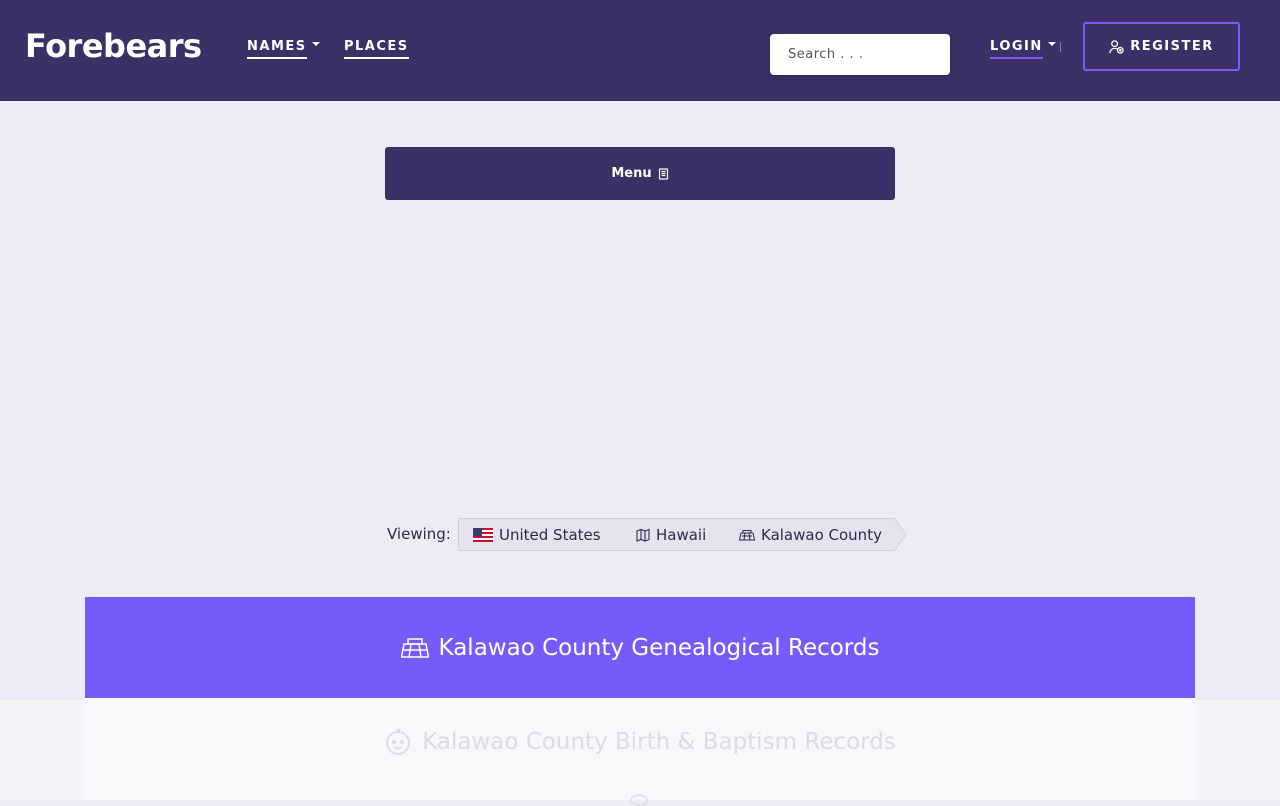 This screenshot has height=806, width=1280. Describe the element at coordinates (659, 647) in the screenshot. I see `page-title: Kalawao County Genealogical Records` at that location.